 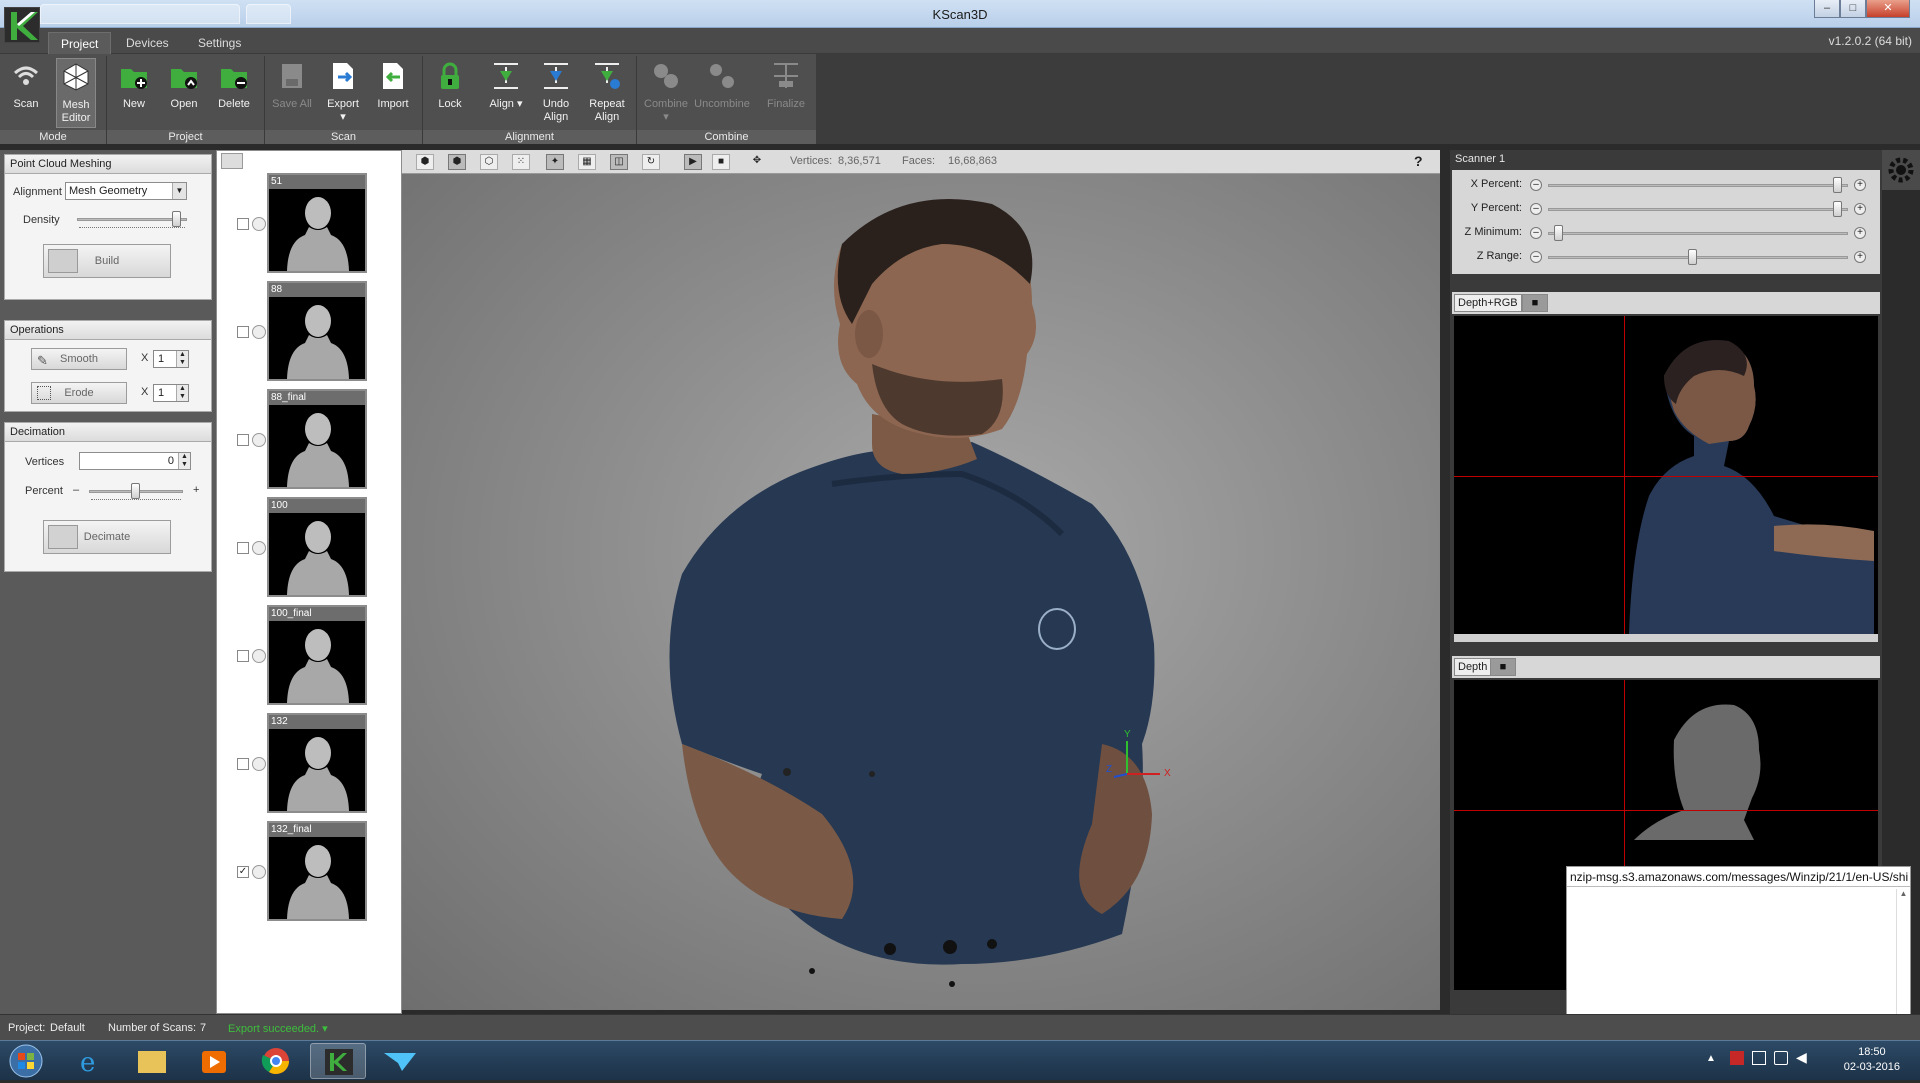 What do you see at coordinates (317, 331) in the screenshot?
I see `scan-thumbnail: 88` at bounding box center [317, 331].